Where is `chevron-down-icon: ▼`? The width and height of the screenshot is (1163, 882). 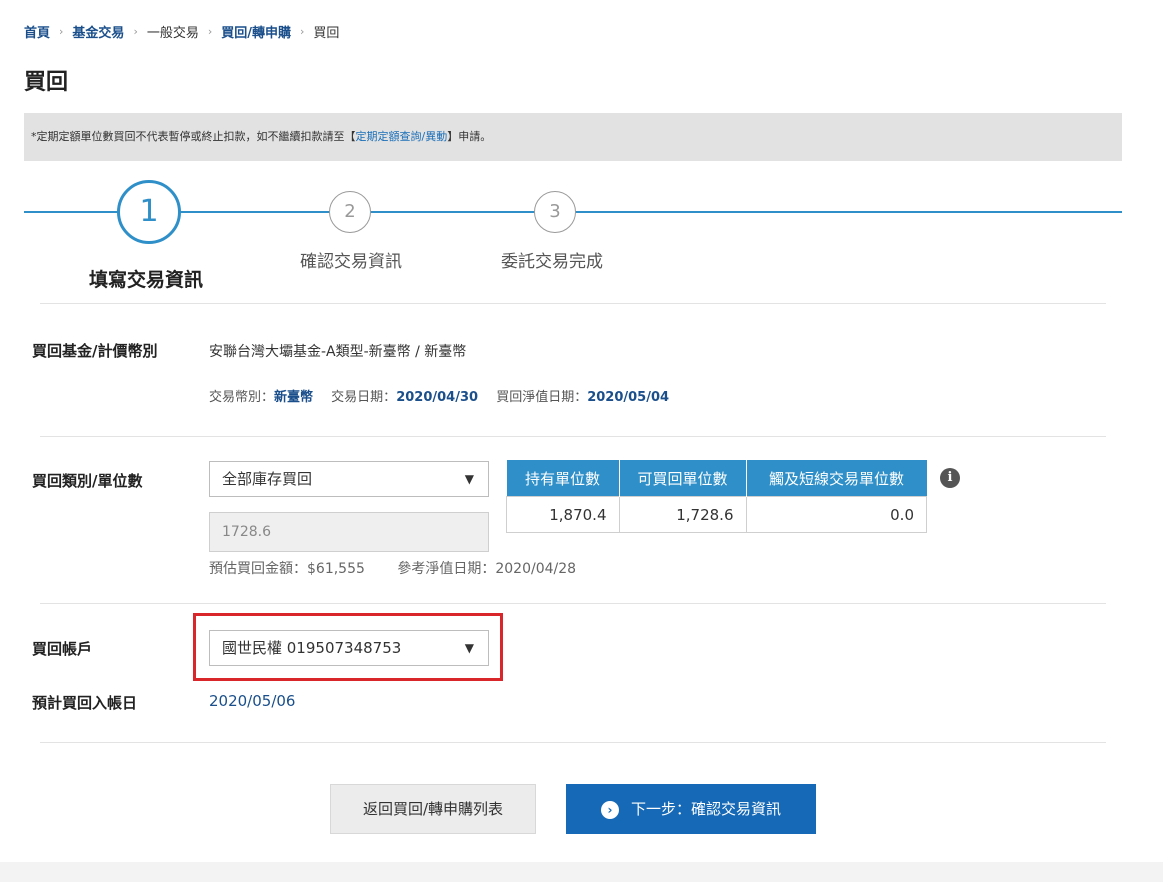
chevron-down-icon: ▼ is located at coordinates (469, 479).